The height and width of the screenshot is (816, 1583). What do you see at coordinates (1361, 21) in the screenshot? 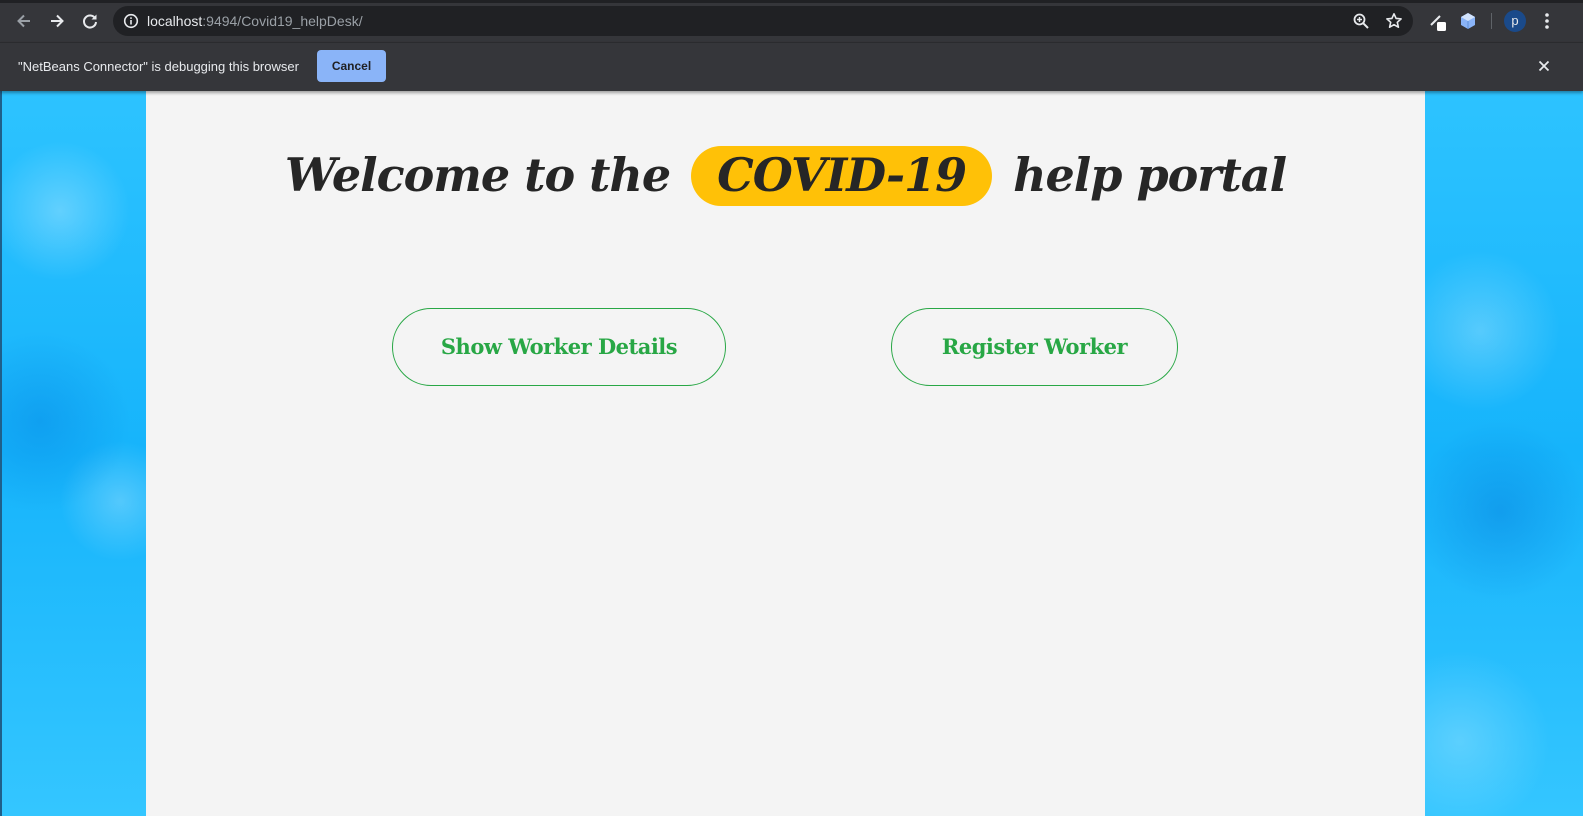
I see `zoom-icon` at bounding box center [1361, 21].